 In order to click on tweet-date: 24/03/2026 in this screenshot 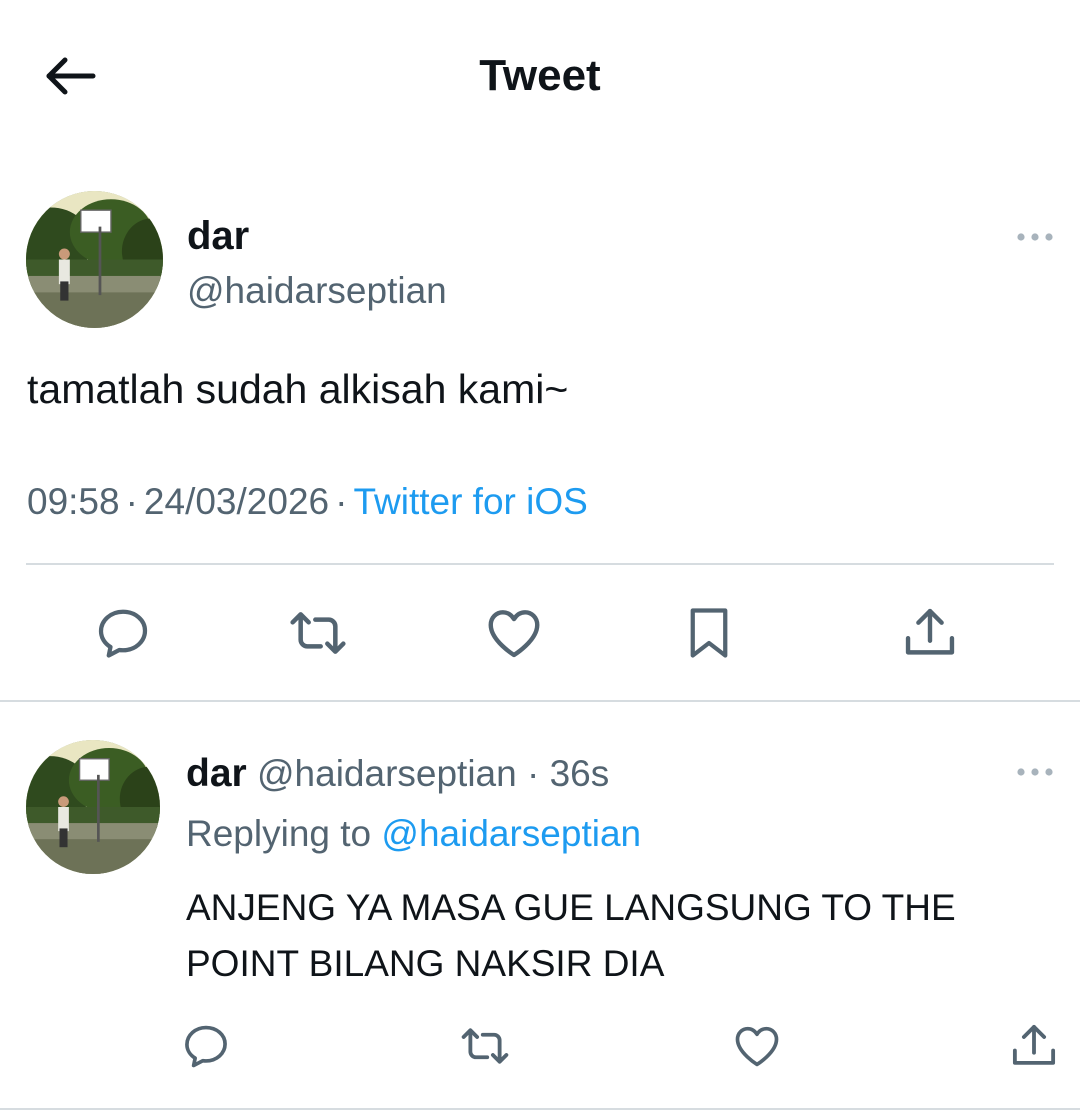, I will do `click(236, 501)`.